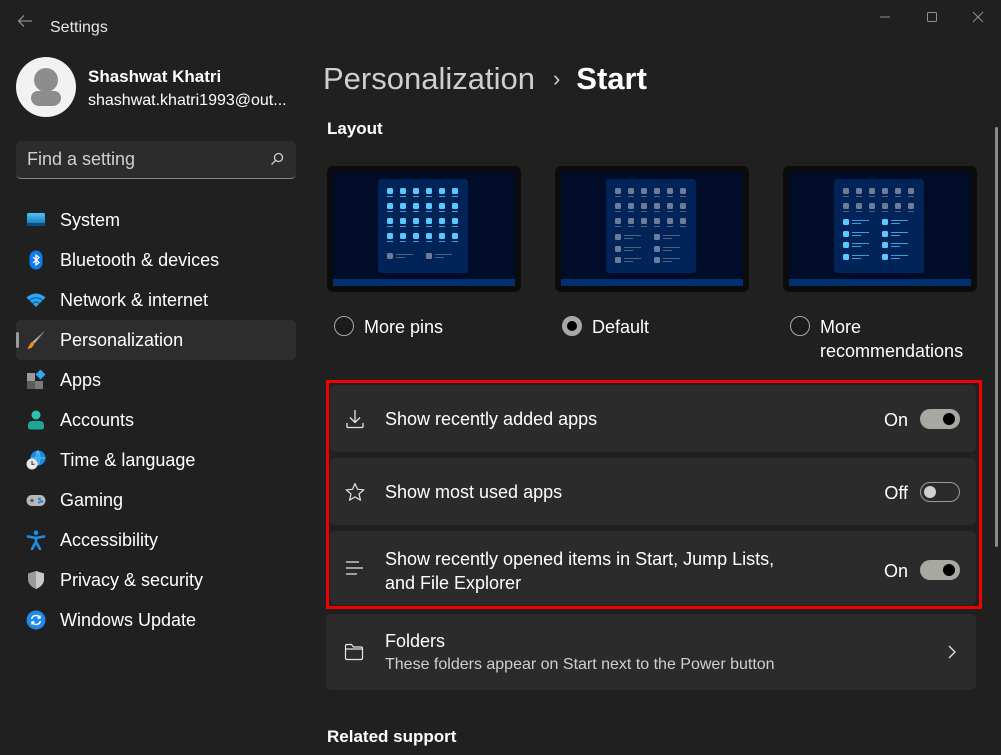 This screenshot has height=755, width=1001. I want to click on active-indicator, so click(17, 340).